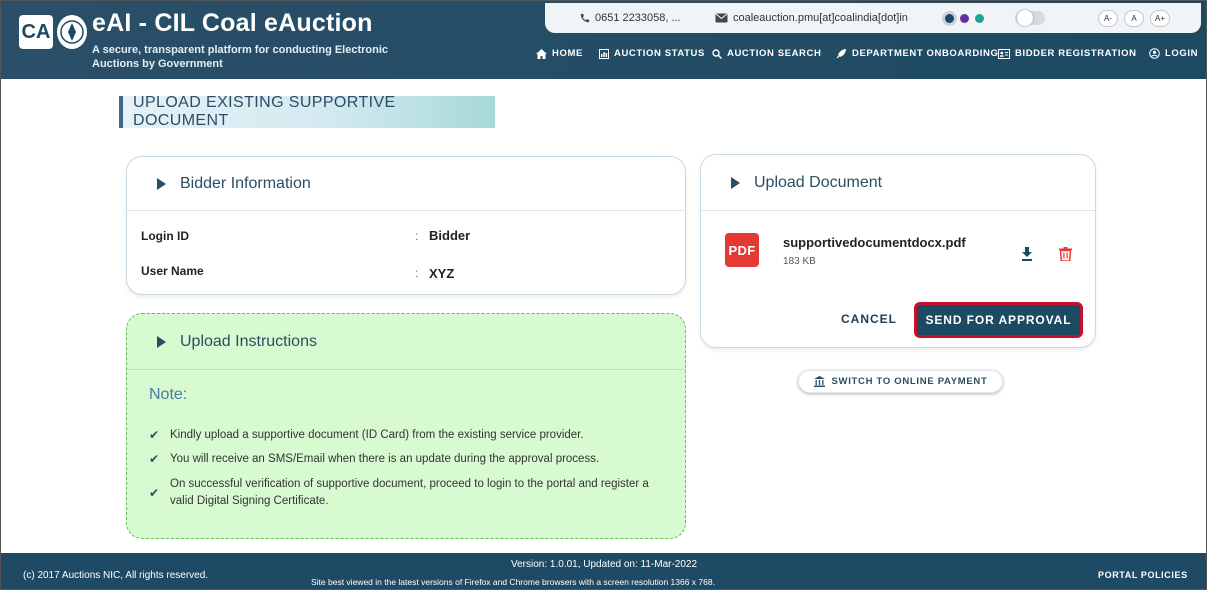 The height and width of the screenshot is (590, 1207). What do you see at coordinates (307, 111) in the screenshot?
I see `page-title: UPLOAD EXISTING SUPPORTIVE DOCUMENT` at bounding box center [307, 111].